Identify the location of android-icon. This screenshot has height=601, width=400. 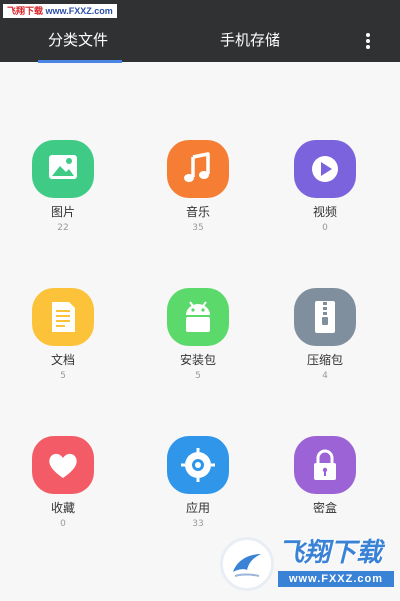
(198, 317).